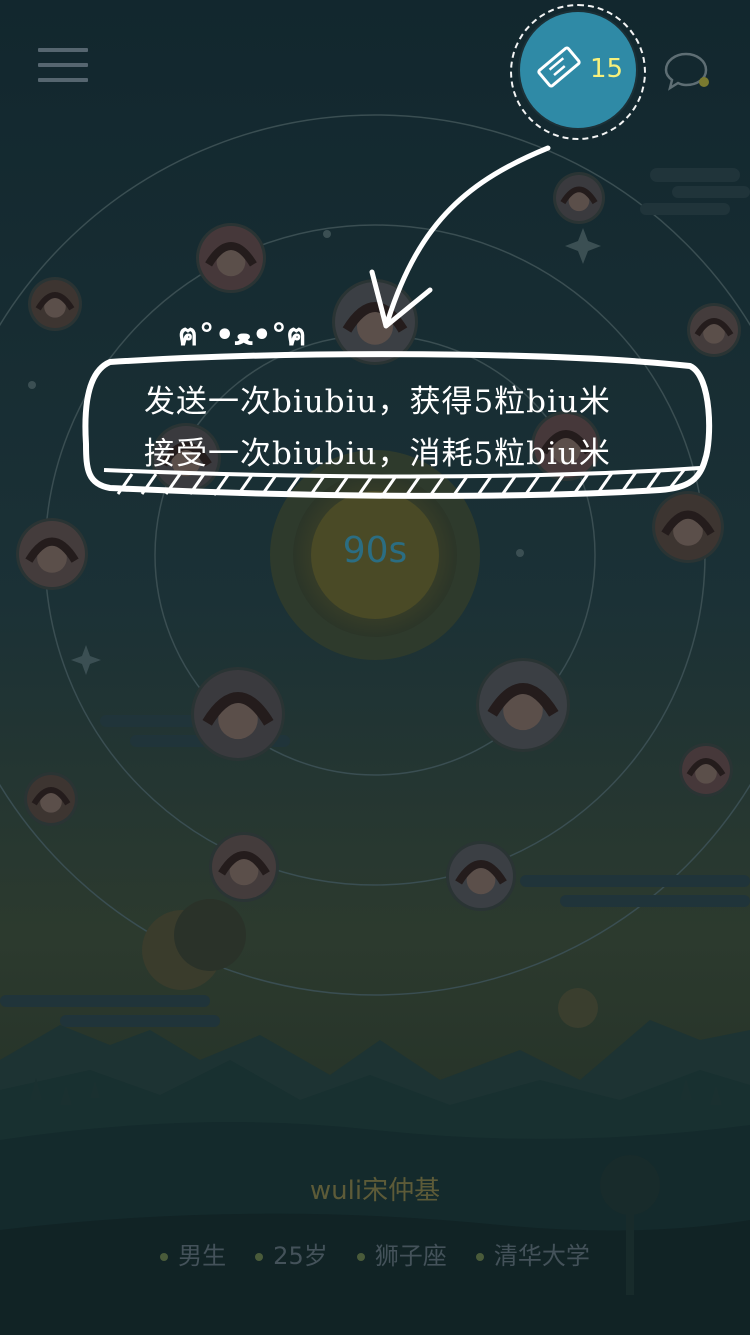 This screenshot has height=1335, width=750. Describe the element at coordinates (243, 335) in the screenshot. I see `tip-kaomoji: ฅ°•ﻌ•°ฅ` at that location.